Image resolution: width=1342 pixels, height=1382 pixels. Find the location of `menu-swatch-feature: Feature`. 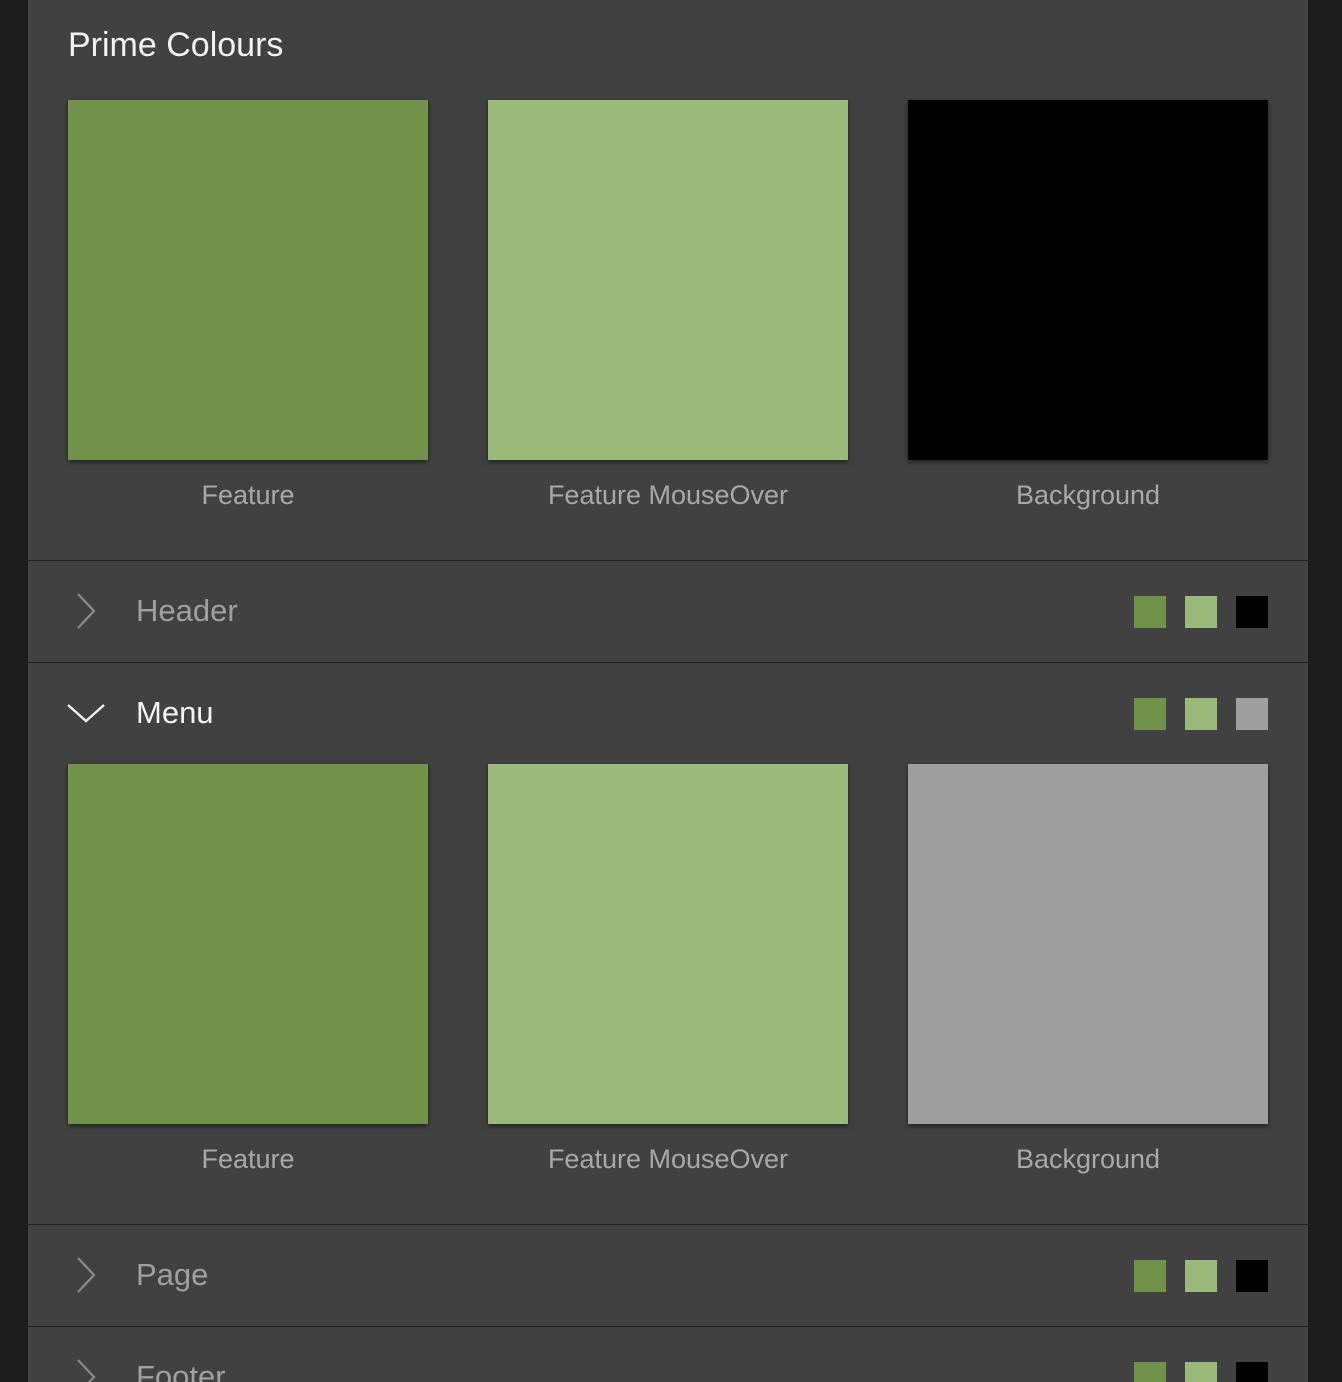

menu-swatch-feature: Feature is located at coordinates (248, 974).